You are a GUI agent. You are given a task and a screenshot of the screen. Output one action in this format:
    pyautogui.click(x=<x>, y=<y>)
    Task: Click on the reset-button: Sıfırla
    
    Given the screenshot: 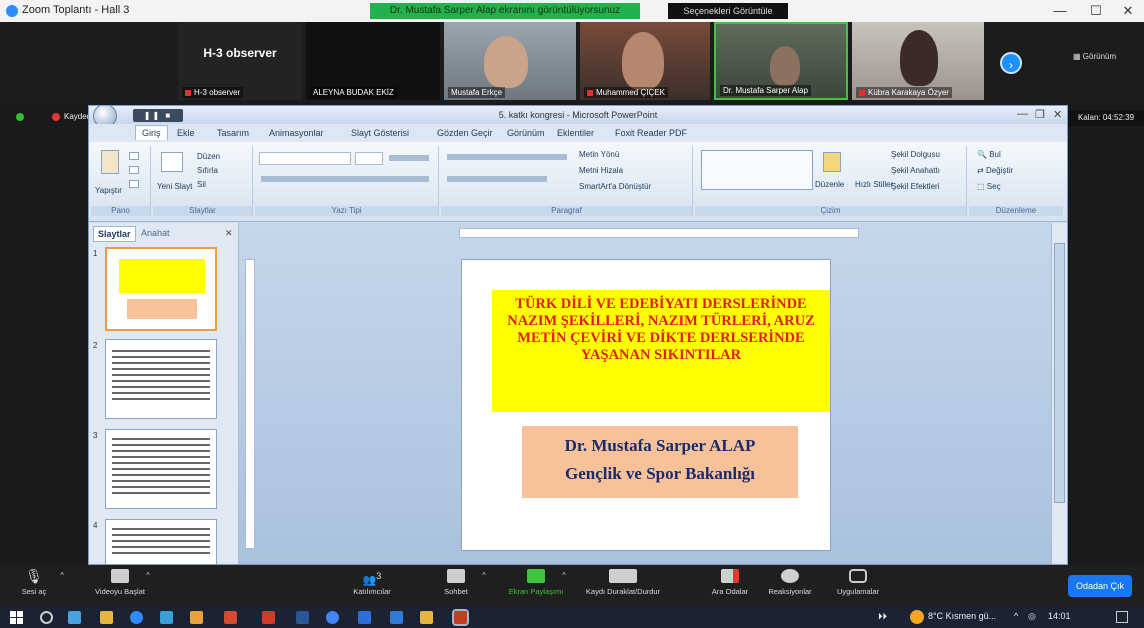 What is the action you would take?
    pyautogui.click(x=207, y=170)
    